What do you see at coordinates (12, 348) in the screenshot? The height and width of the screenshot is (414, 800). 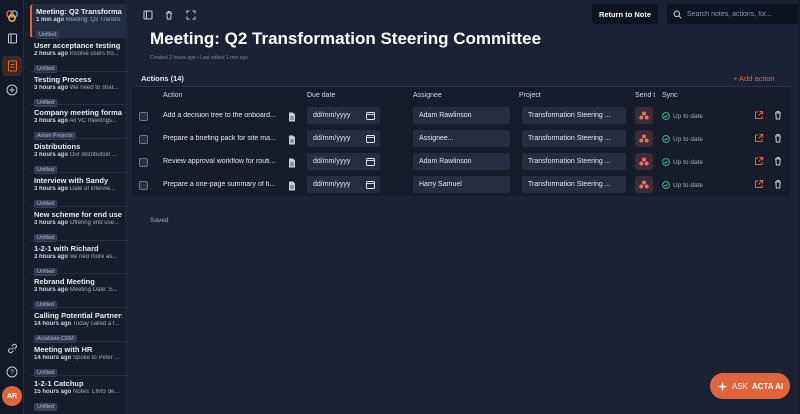 I see `link-icon` at bounding box center [12, 348].